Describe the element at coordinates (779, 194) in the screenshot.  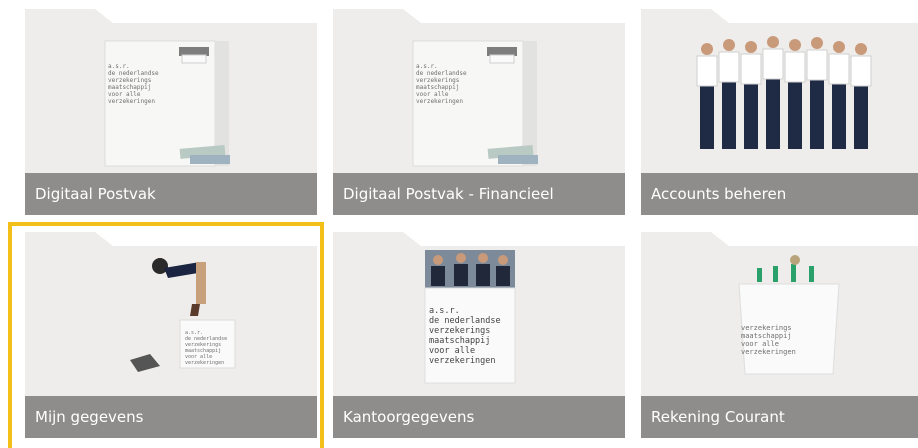
I see `tile-label: Accounts beheren` at that location.